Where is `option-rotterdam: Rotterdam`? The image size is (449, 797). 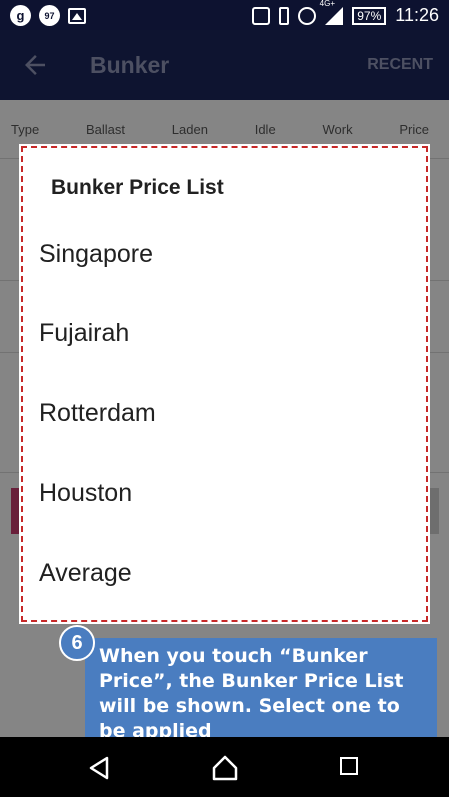
option-rotterdam: Rotterdam is located at coordinates (97, 413).